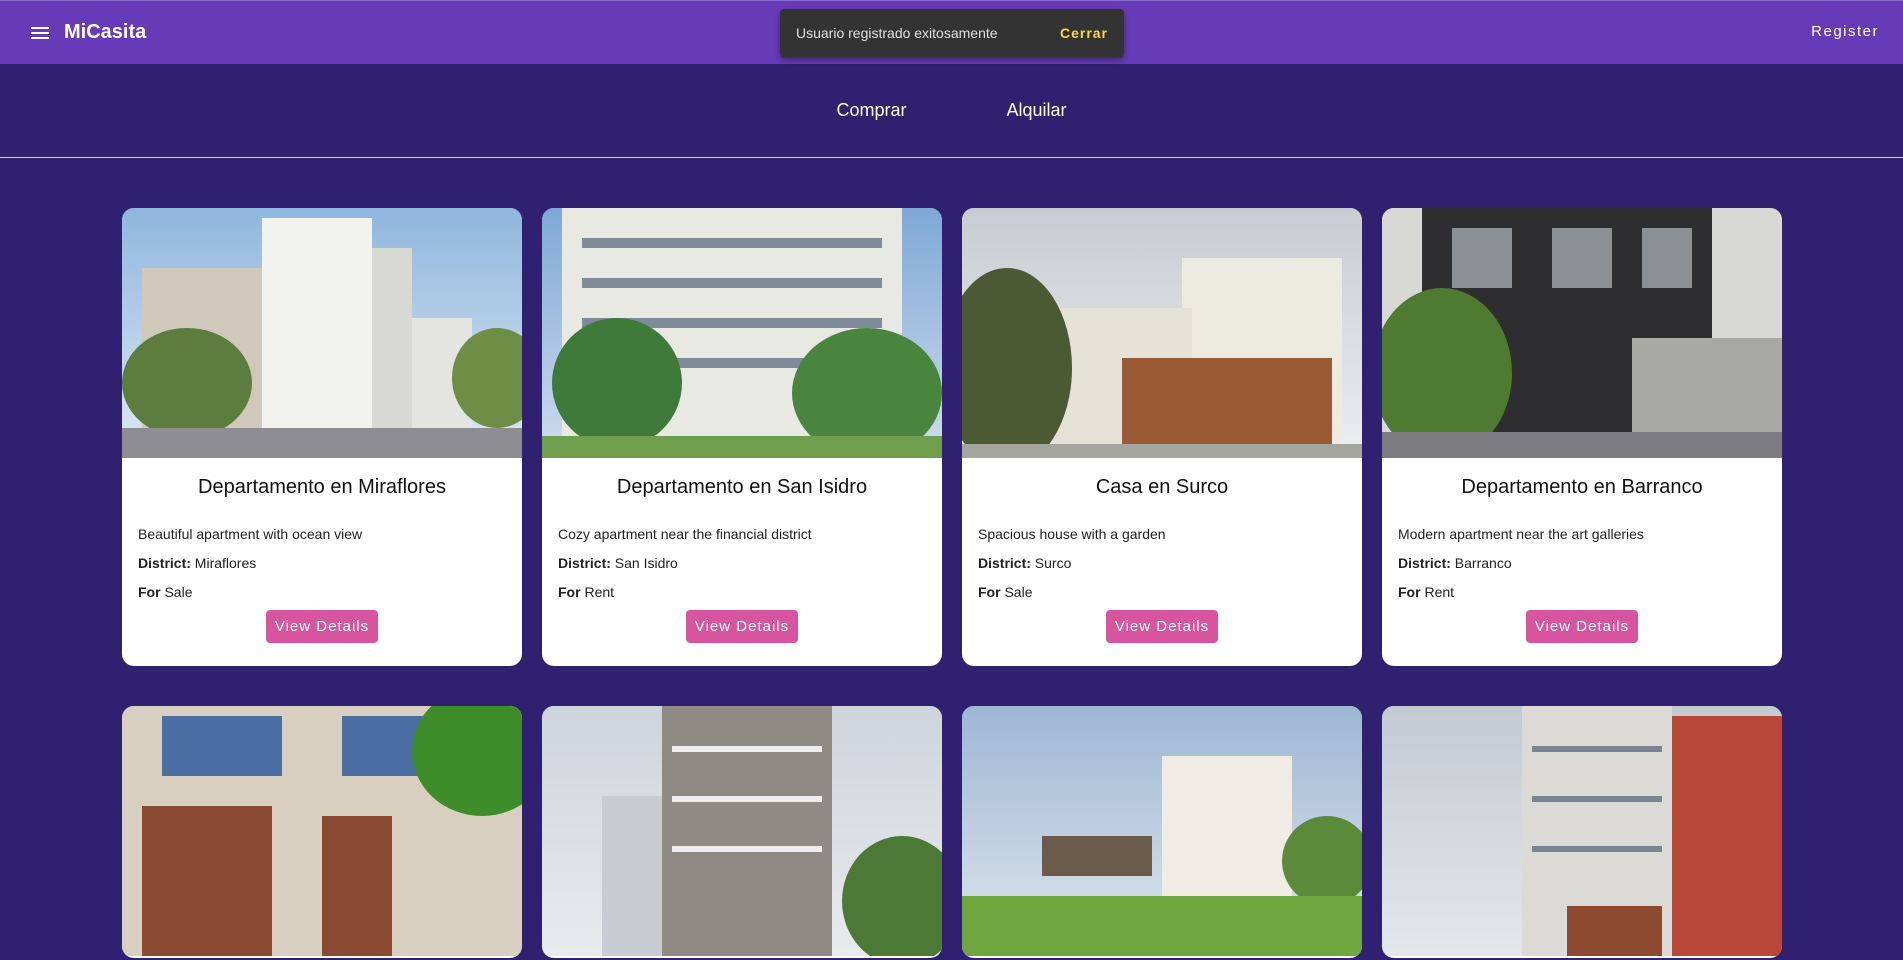 The height and width of the screenshot is (960, 1903). Describe the element at coordinates (1072, 534) in the screenshot. I see `listing-description: Spacious house with a garden` at that location.